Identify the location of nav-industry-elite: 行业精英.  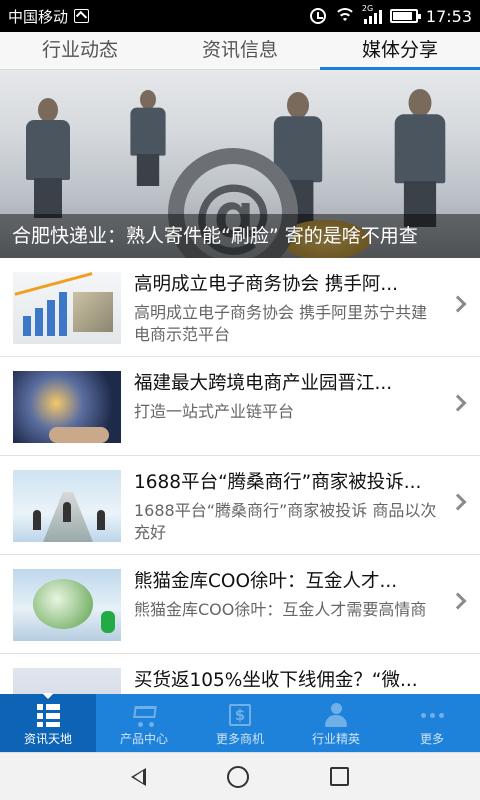
(336, 723).